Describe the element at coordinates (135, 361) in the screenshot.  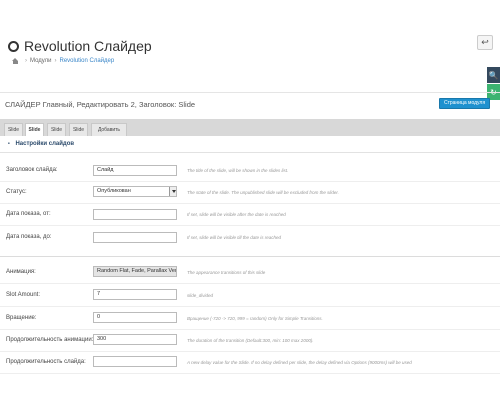
I see `slide-duration-input` at that location.